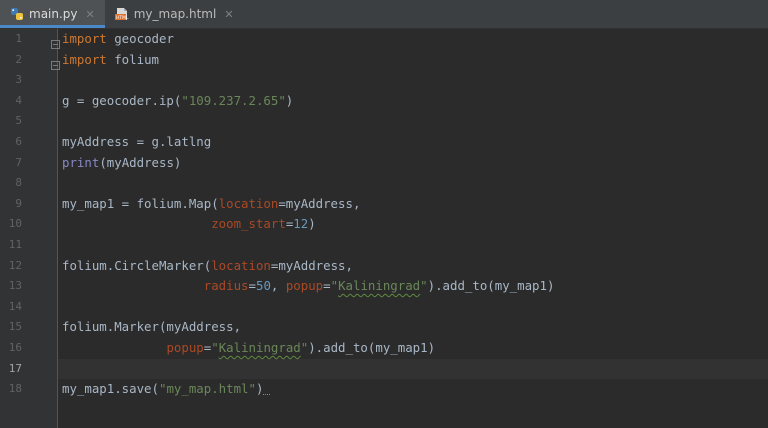 This screenshot has width=768, height=428. I want to click on code-line-6: myAddress = g.latlng, so click(136, 142).